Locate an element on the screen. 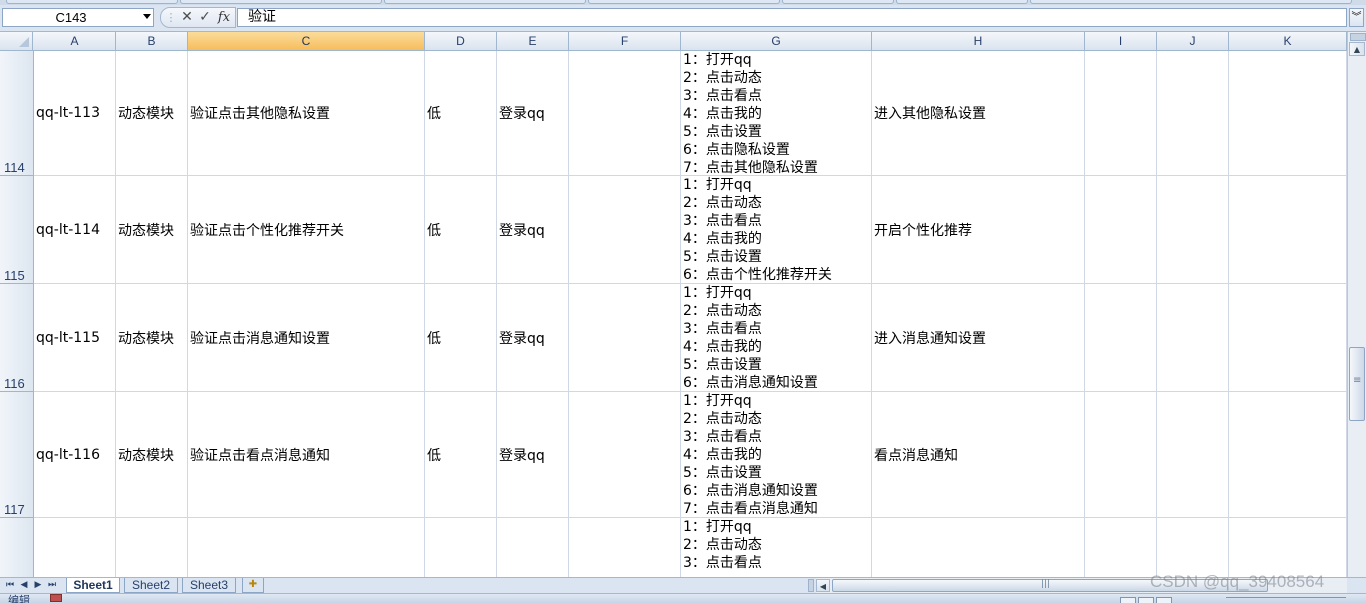 The image size is (1366, 603). scroll-up-icon: ▲ is located at coordinates (1357, 49).